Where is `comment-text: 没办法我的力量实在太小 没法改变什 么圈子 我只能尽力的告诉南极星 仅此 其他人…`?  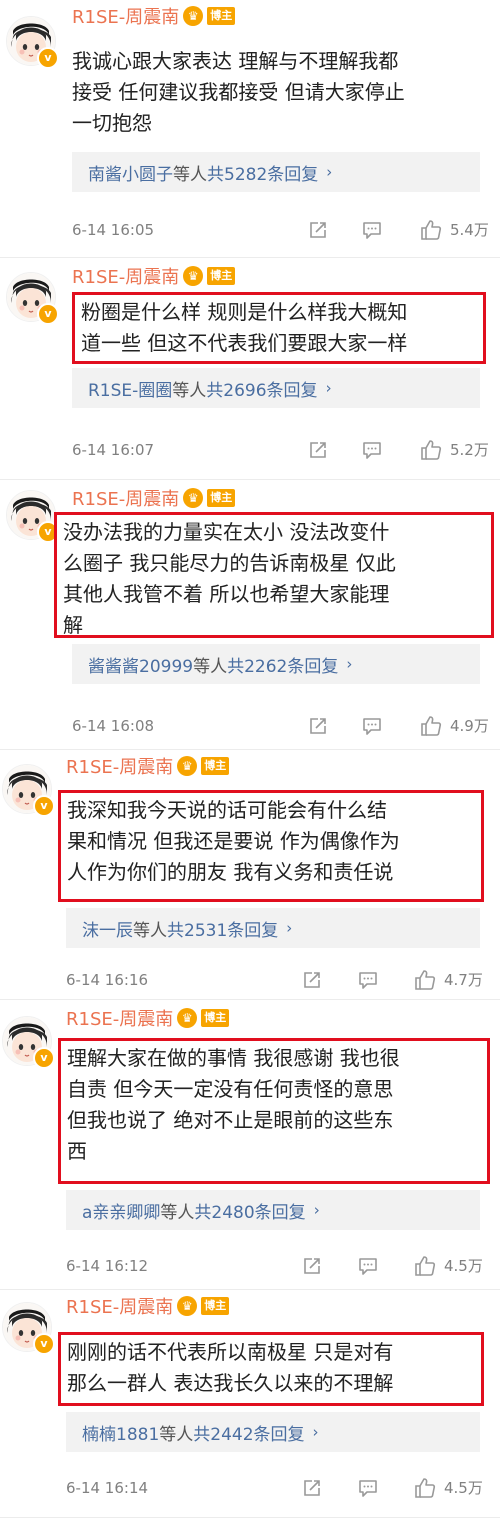
comment-text: 没办法我的力量实在太小 没法改变什 么圈子 我只能尽力的告诉南极星 仅此 其他人… is located at coordinates (274, 575).